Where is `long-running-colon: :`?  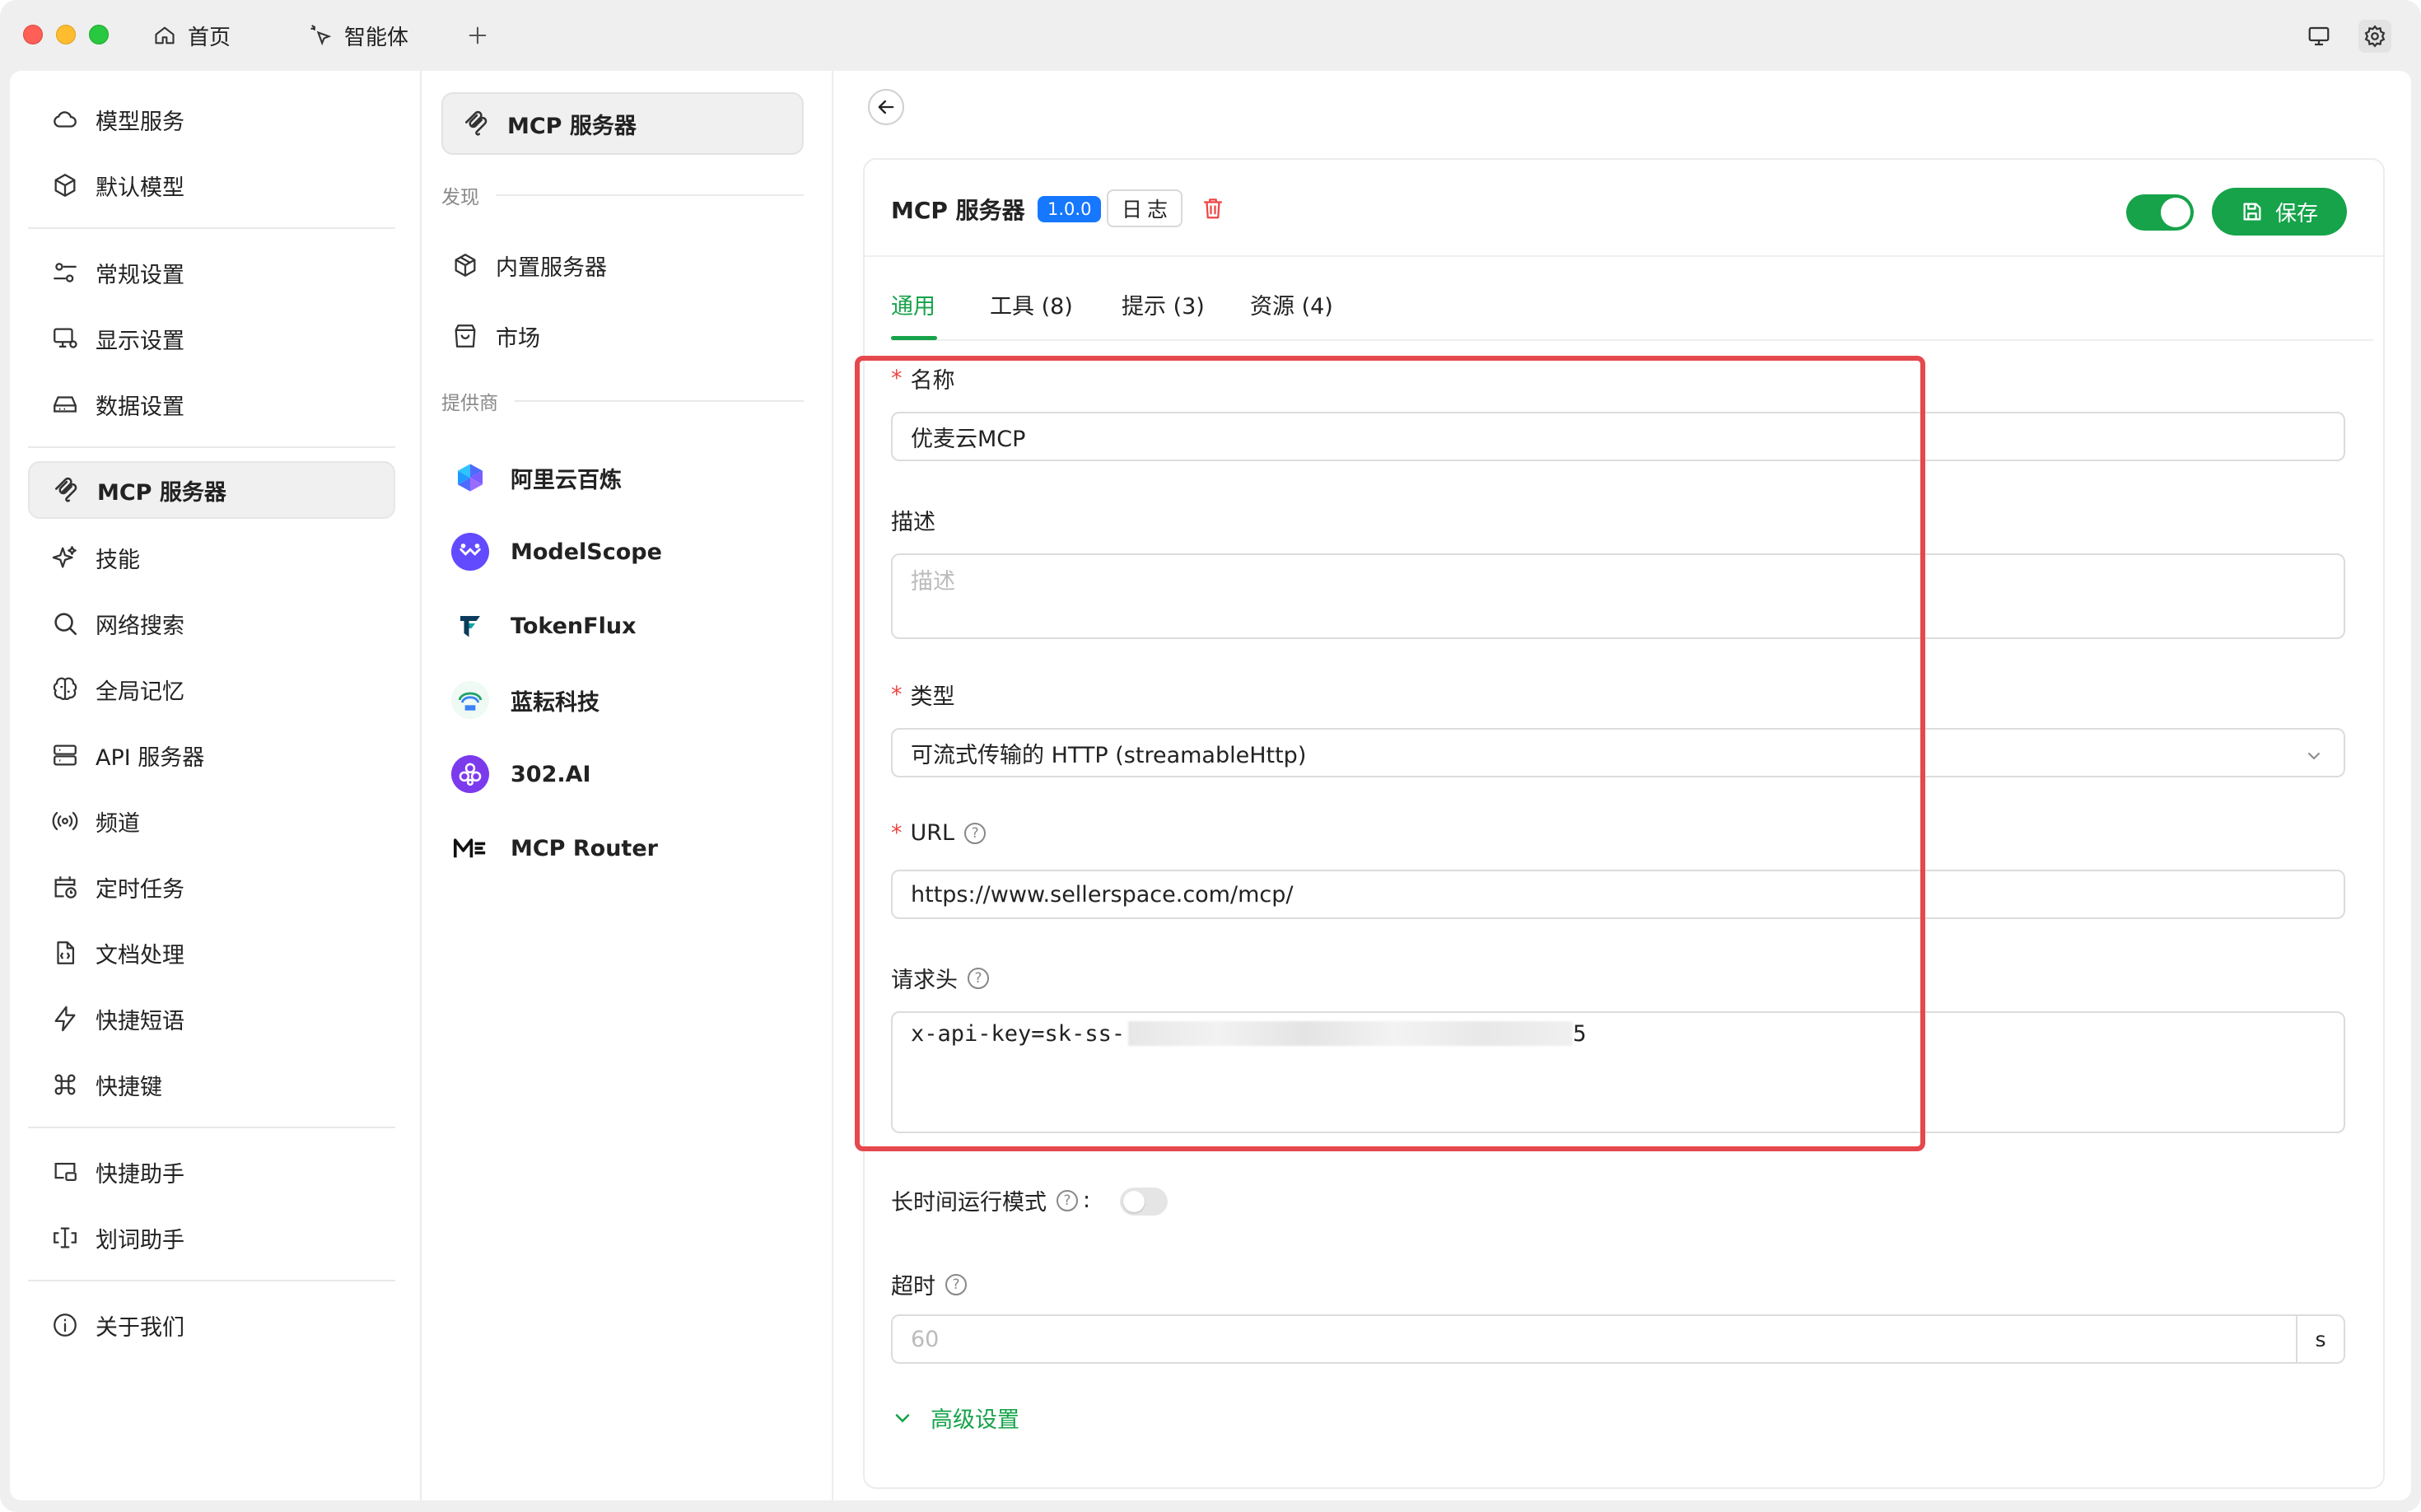
long-running-colon: : is located at coordinates (1087, 1200).